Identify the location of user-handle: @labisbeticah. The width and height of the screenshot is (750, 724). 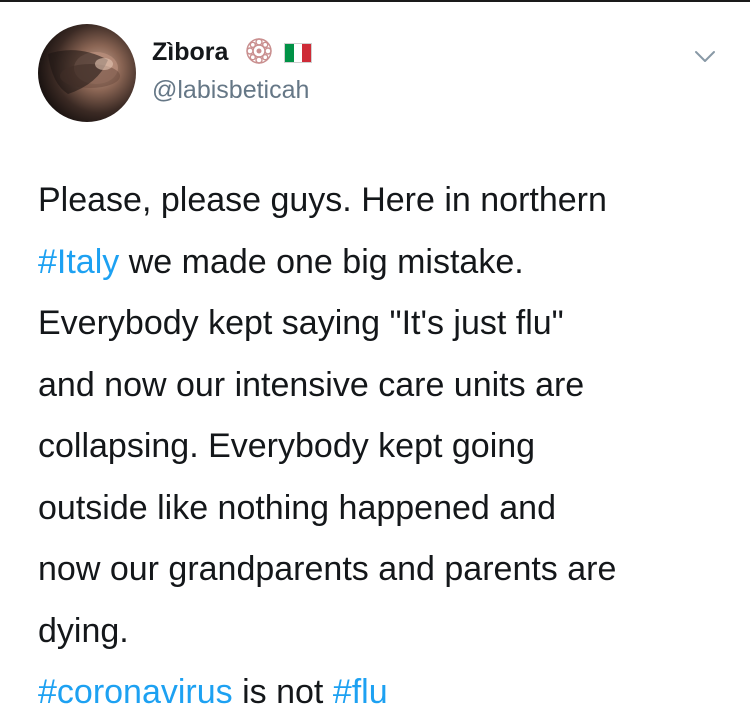
(230, 90).